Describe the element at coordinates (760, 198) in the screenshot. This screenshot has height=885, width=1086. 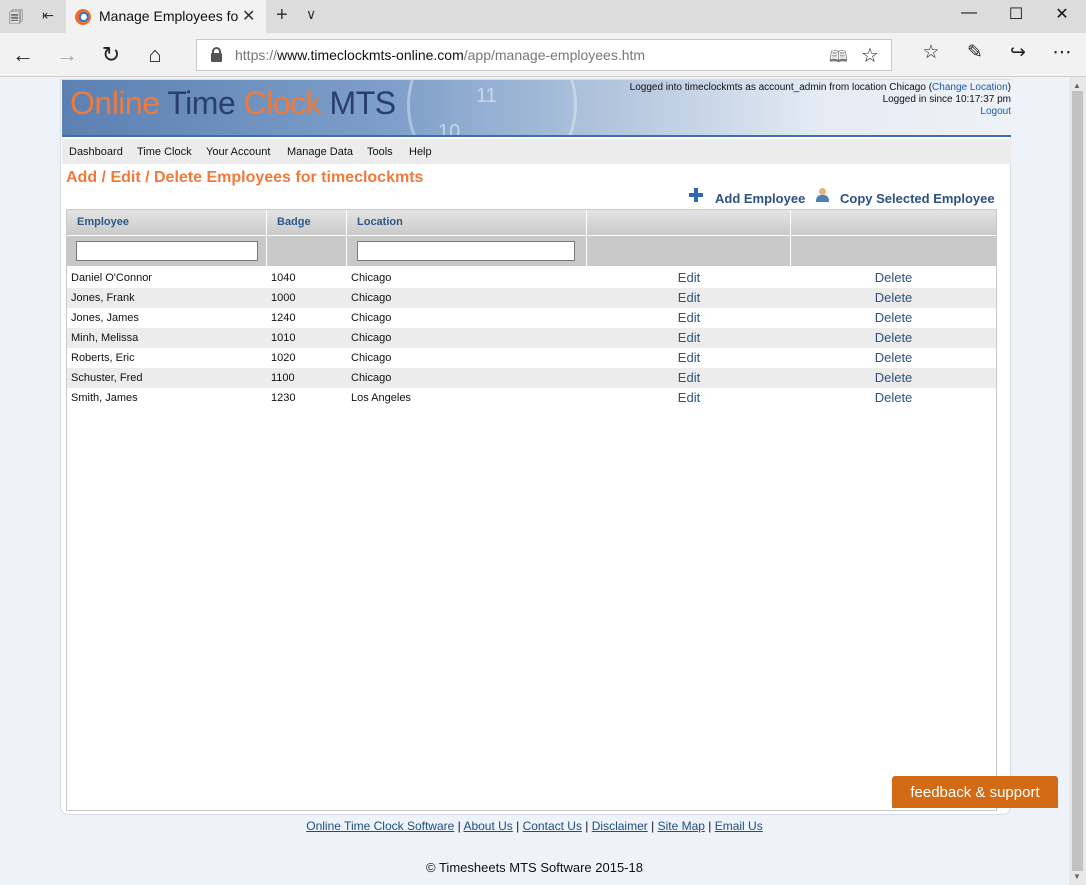
I see `add-employee-link: Add Employee` at that location.